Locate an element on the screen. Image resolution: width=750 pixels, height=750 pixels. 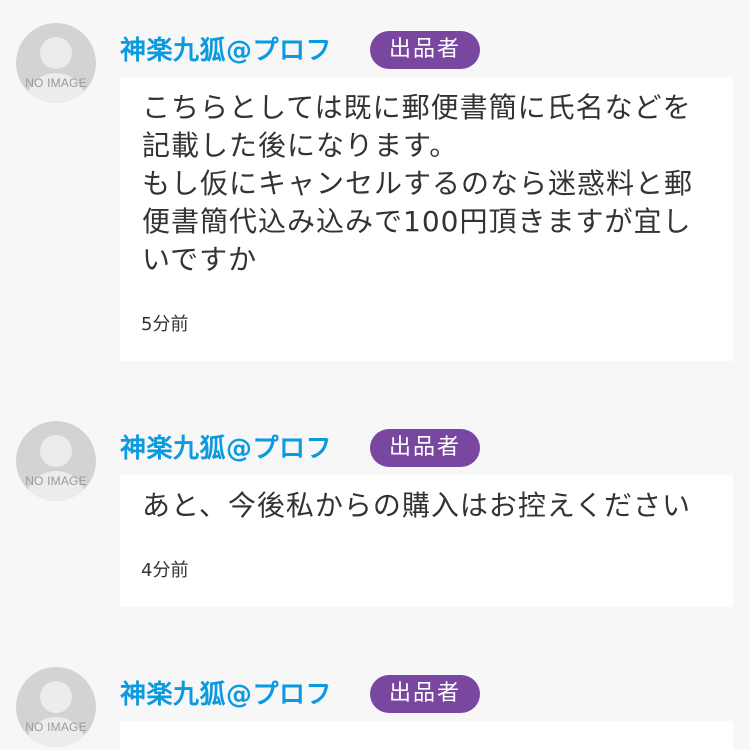
message-bubble is located at coordinates (426, 735).